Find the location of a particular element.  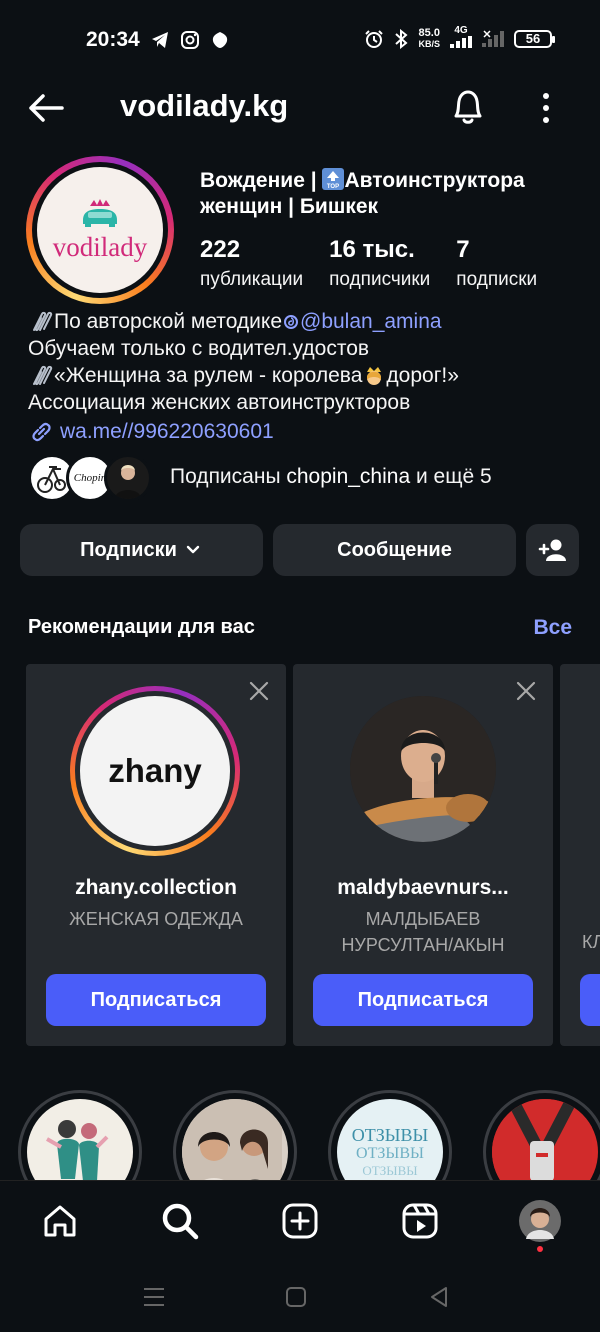

followers-count: 16 тыс. is located at coordinates (372, 249).